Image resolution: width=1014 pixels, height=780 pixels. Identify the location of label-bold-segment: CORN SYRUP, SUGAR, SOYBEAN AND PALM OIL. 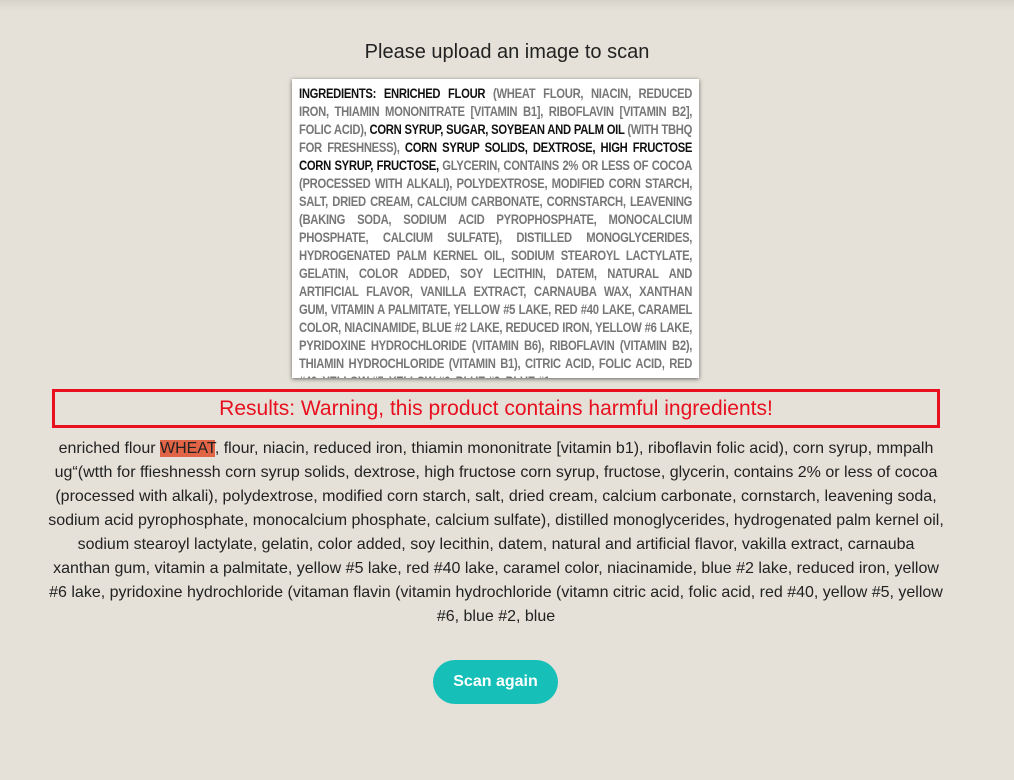
(498, 129).